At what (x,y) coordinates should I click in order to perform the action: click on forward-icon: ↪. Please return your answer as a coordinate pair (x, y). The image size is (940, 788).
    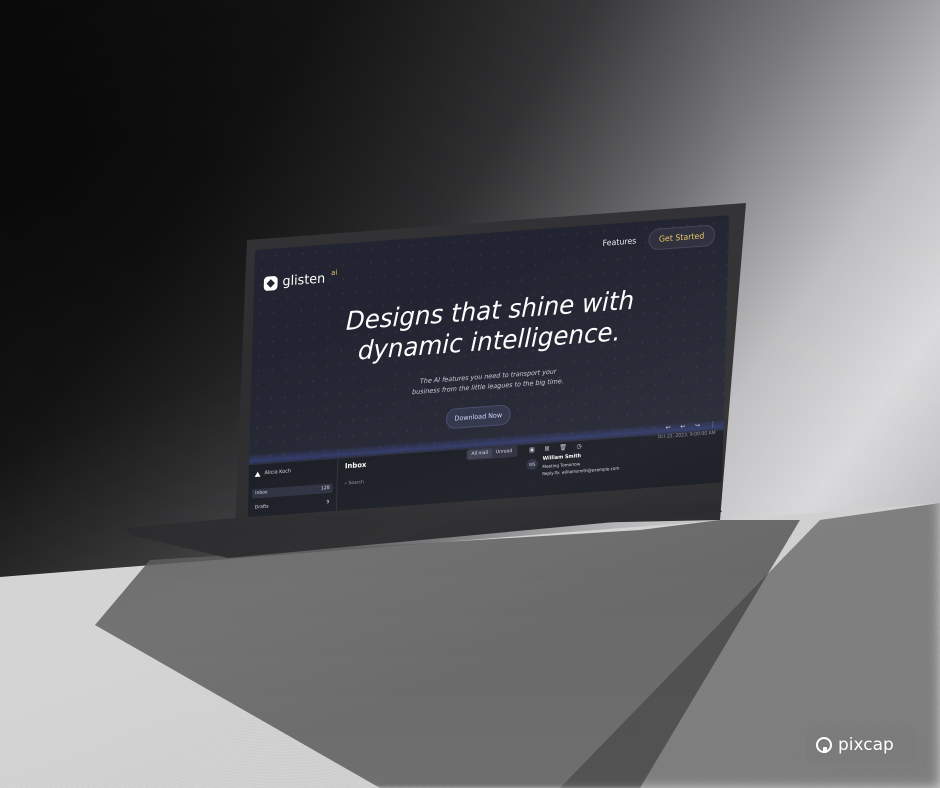
    Looking at the image, I should click on (697, 426).